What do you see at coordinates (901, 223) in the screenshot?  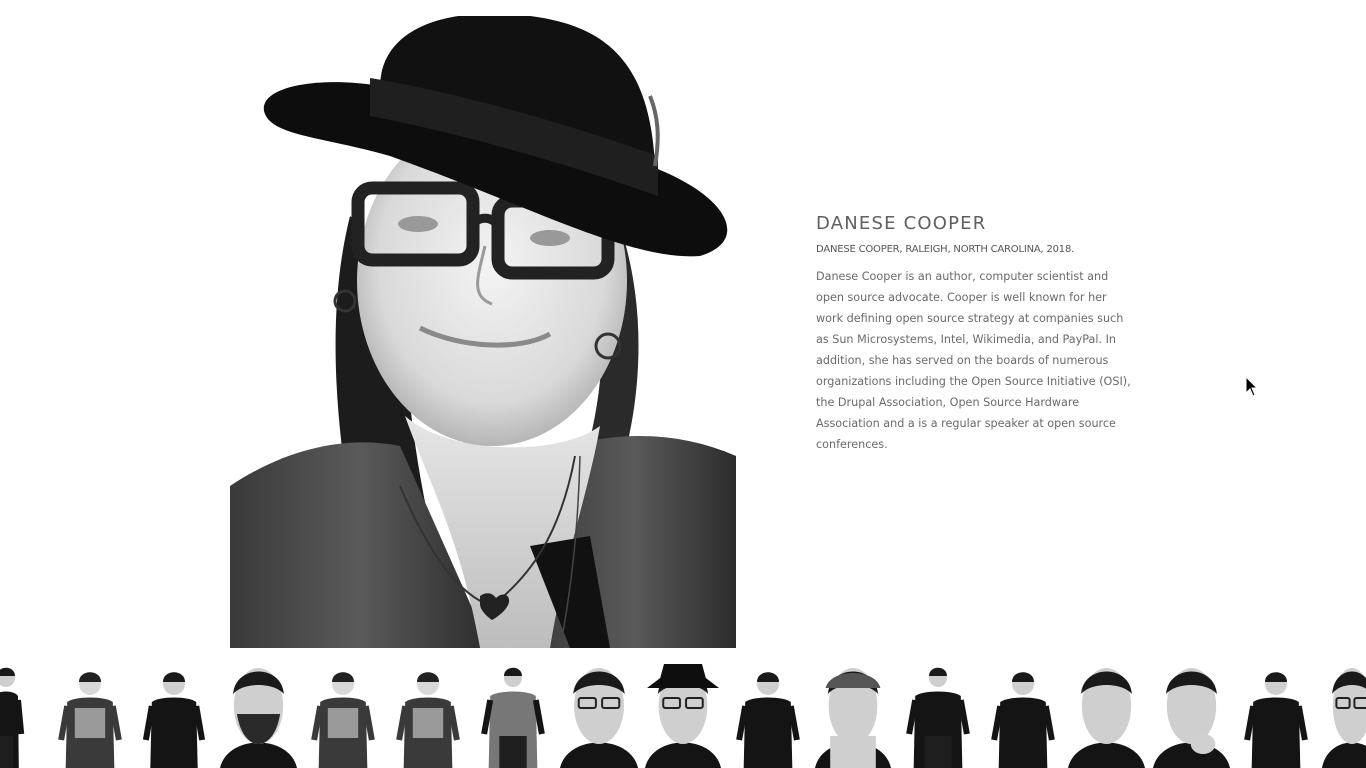 I see `profile-name: DANESE COOPER` at bounding box center [901, 223].